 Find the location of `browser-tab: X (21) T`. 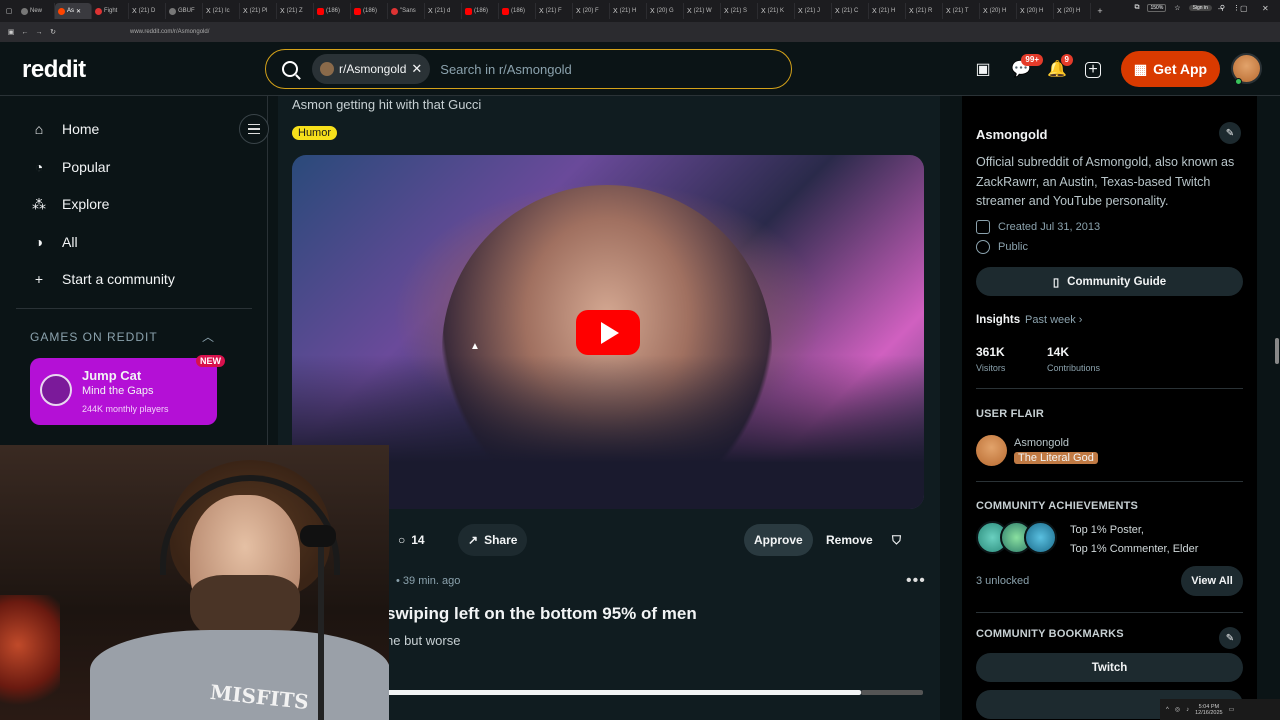

browser-tab: X (21) T is located at coordinates (961, 11).